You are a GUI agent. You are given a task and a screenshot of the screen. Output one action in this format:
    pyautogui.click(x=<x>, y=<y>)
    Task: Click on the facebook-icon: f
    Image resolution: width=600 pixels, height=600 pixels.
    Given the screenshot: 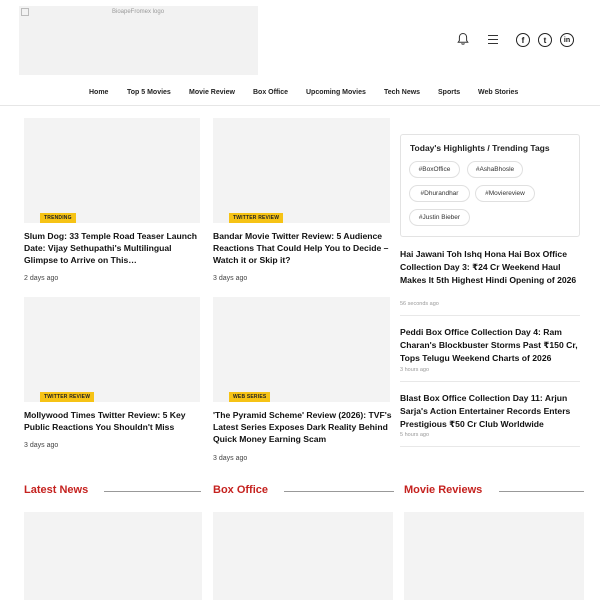 What is the action you would take?
    pyautogui.click(x=523, y=40)
    